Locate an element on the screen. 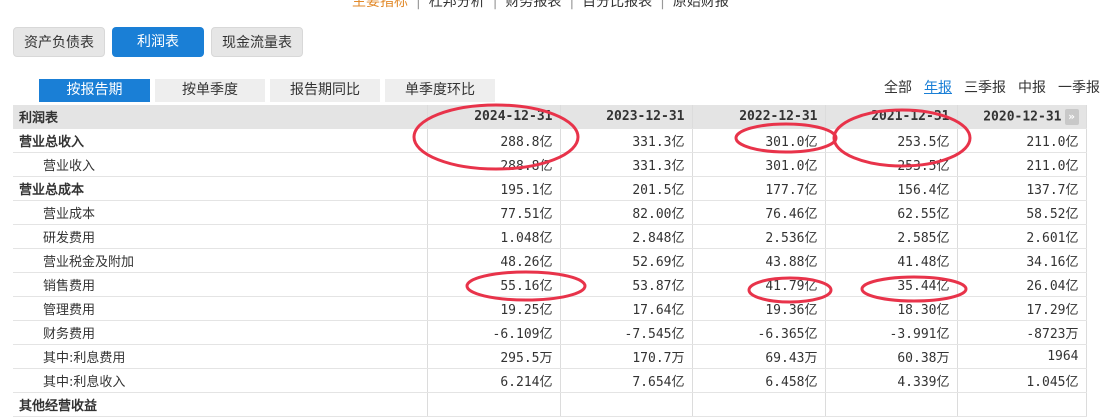 This screenshot has width=1120, height=417. row-value: 77.51亿 is located at coordinates (494, 212).